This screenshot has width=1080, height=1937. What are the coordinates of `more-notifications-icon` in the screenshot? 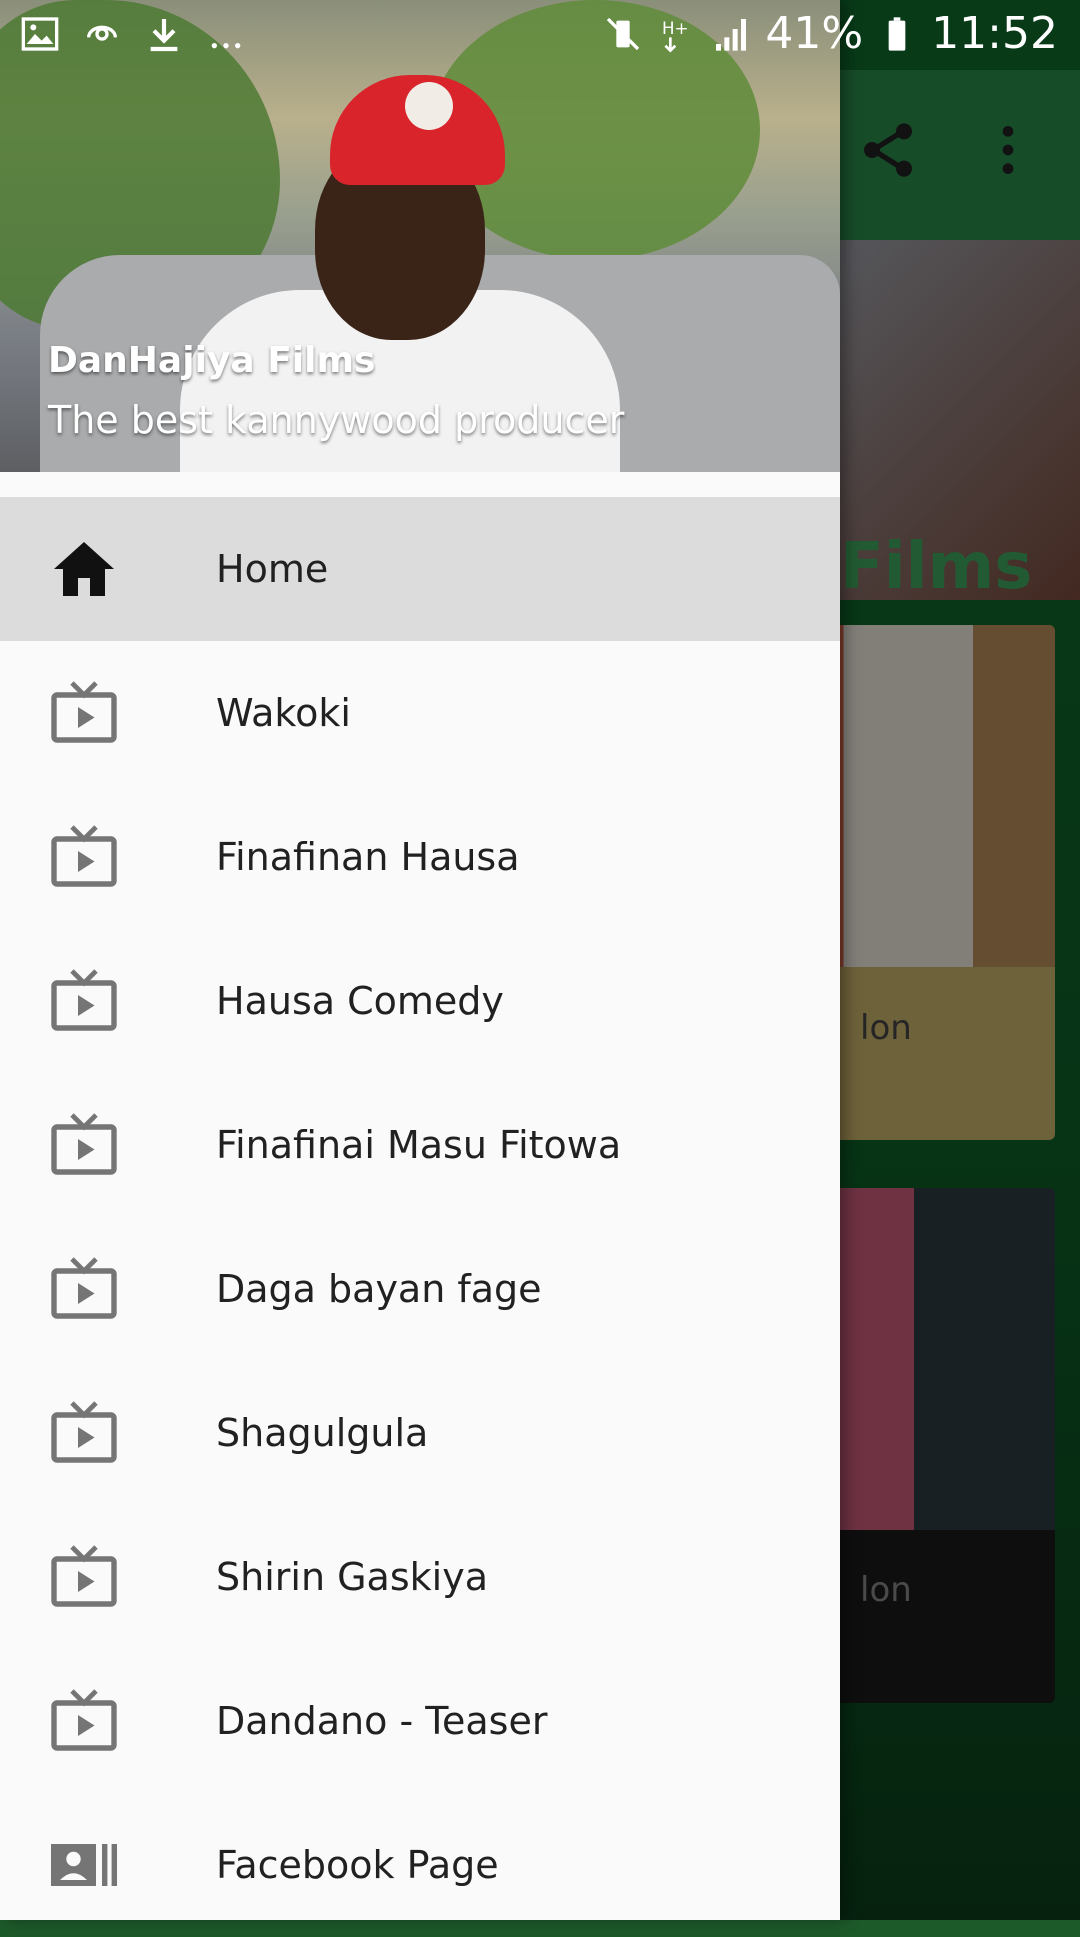 It's located at (226, 46).